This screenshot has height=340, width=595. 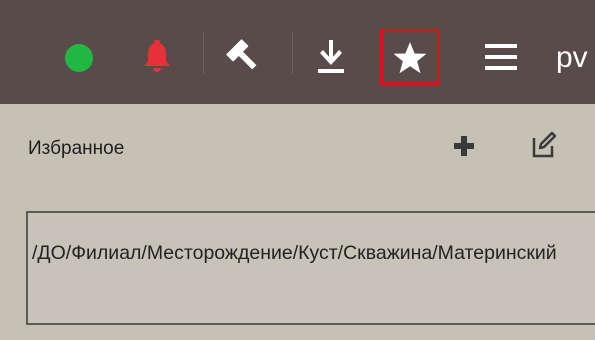 I want to click on status-indicator-icon, so click(x=79, y=58).